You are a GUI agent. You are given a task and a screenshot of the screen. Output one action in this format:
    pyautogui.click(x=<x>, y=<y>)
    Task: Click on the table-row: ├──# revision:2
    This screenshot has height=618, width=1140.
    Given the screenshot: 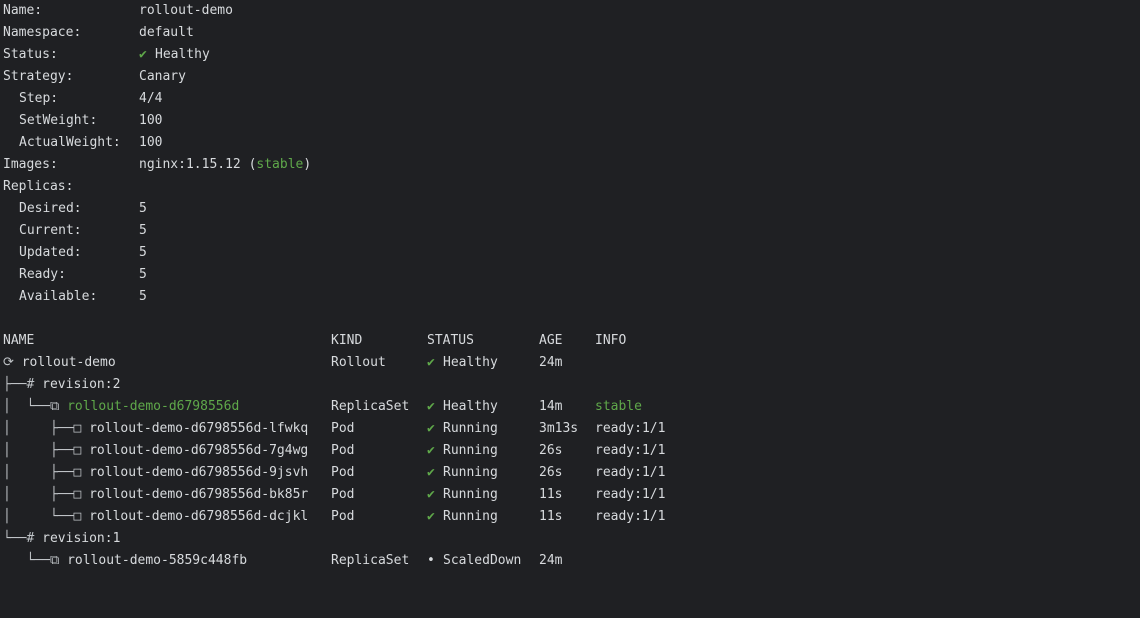 What is the action you would take?
    pyautogui.click(x=61, y=385)
    